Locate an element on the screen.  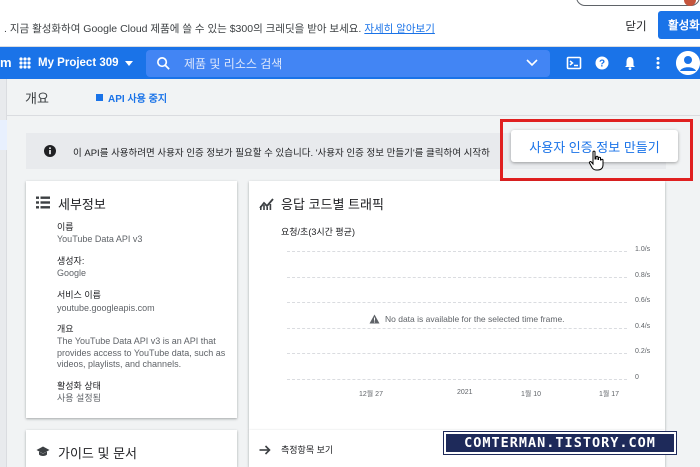
info-icon is located at coordinates (50, 151).